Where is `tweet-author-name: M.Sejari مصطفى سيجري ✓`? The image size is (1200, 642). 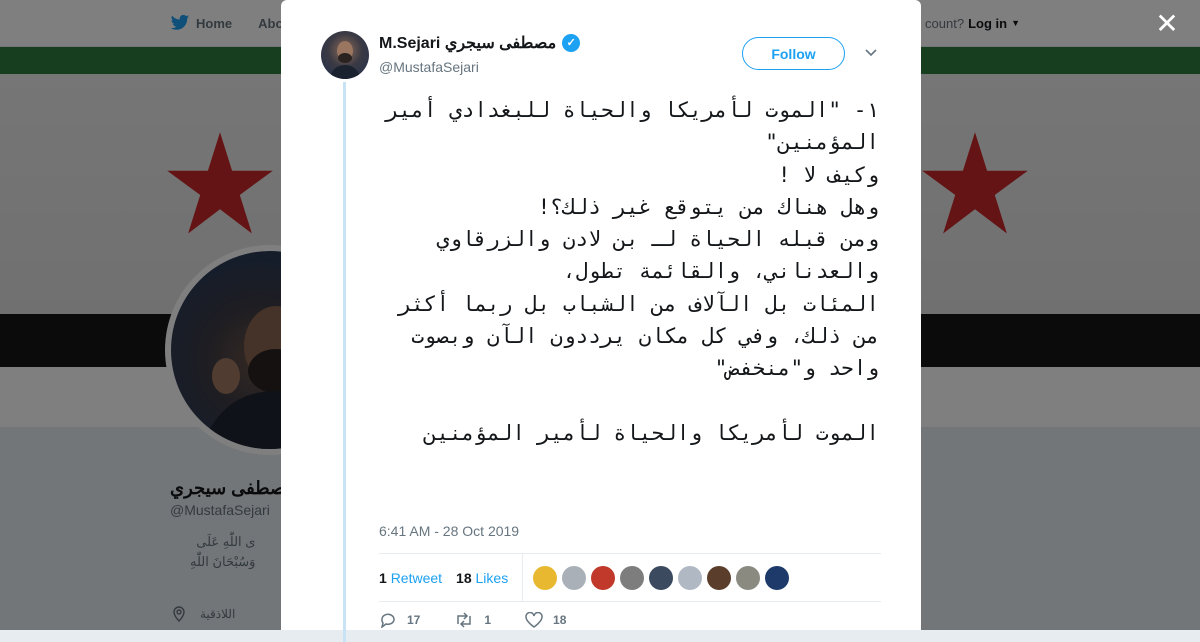 tweet-author-name: M.Sejari مصطفى سيجري ✓ is located at coordinates (480, 43).